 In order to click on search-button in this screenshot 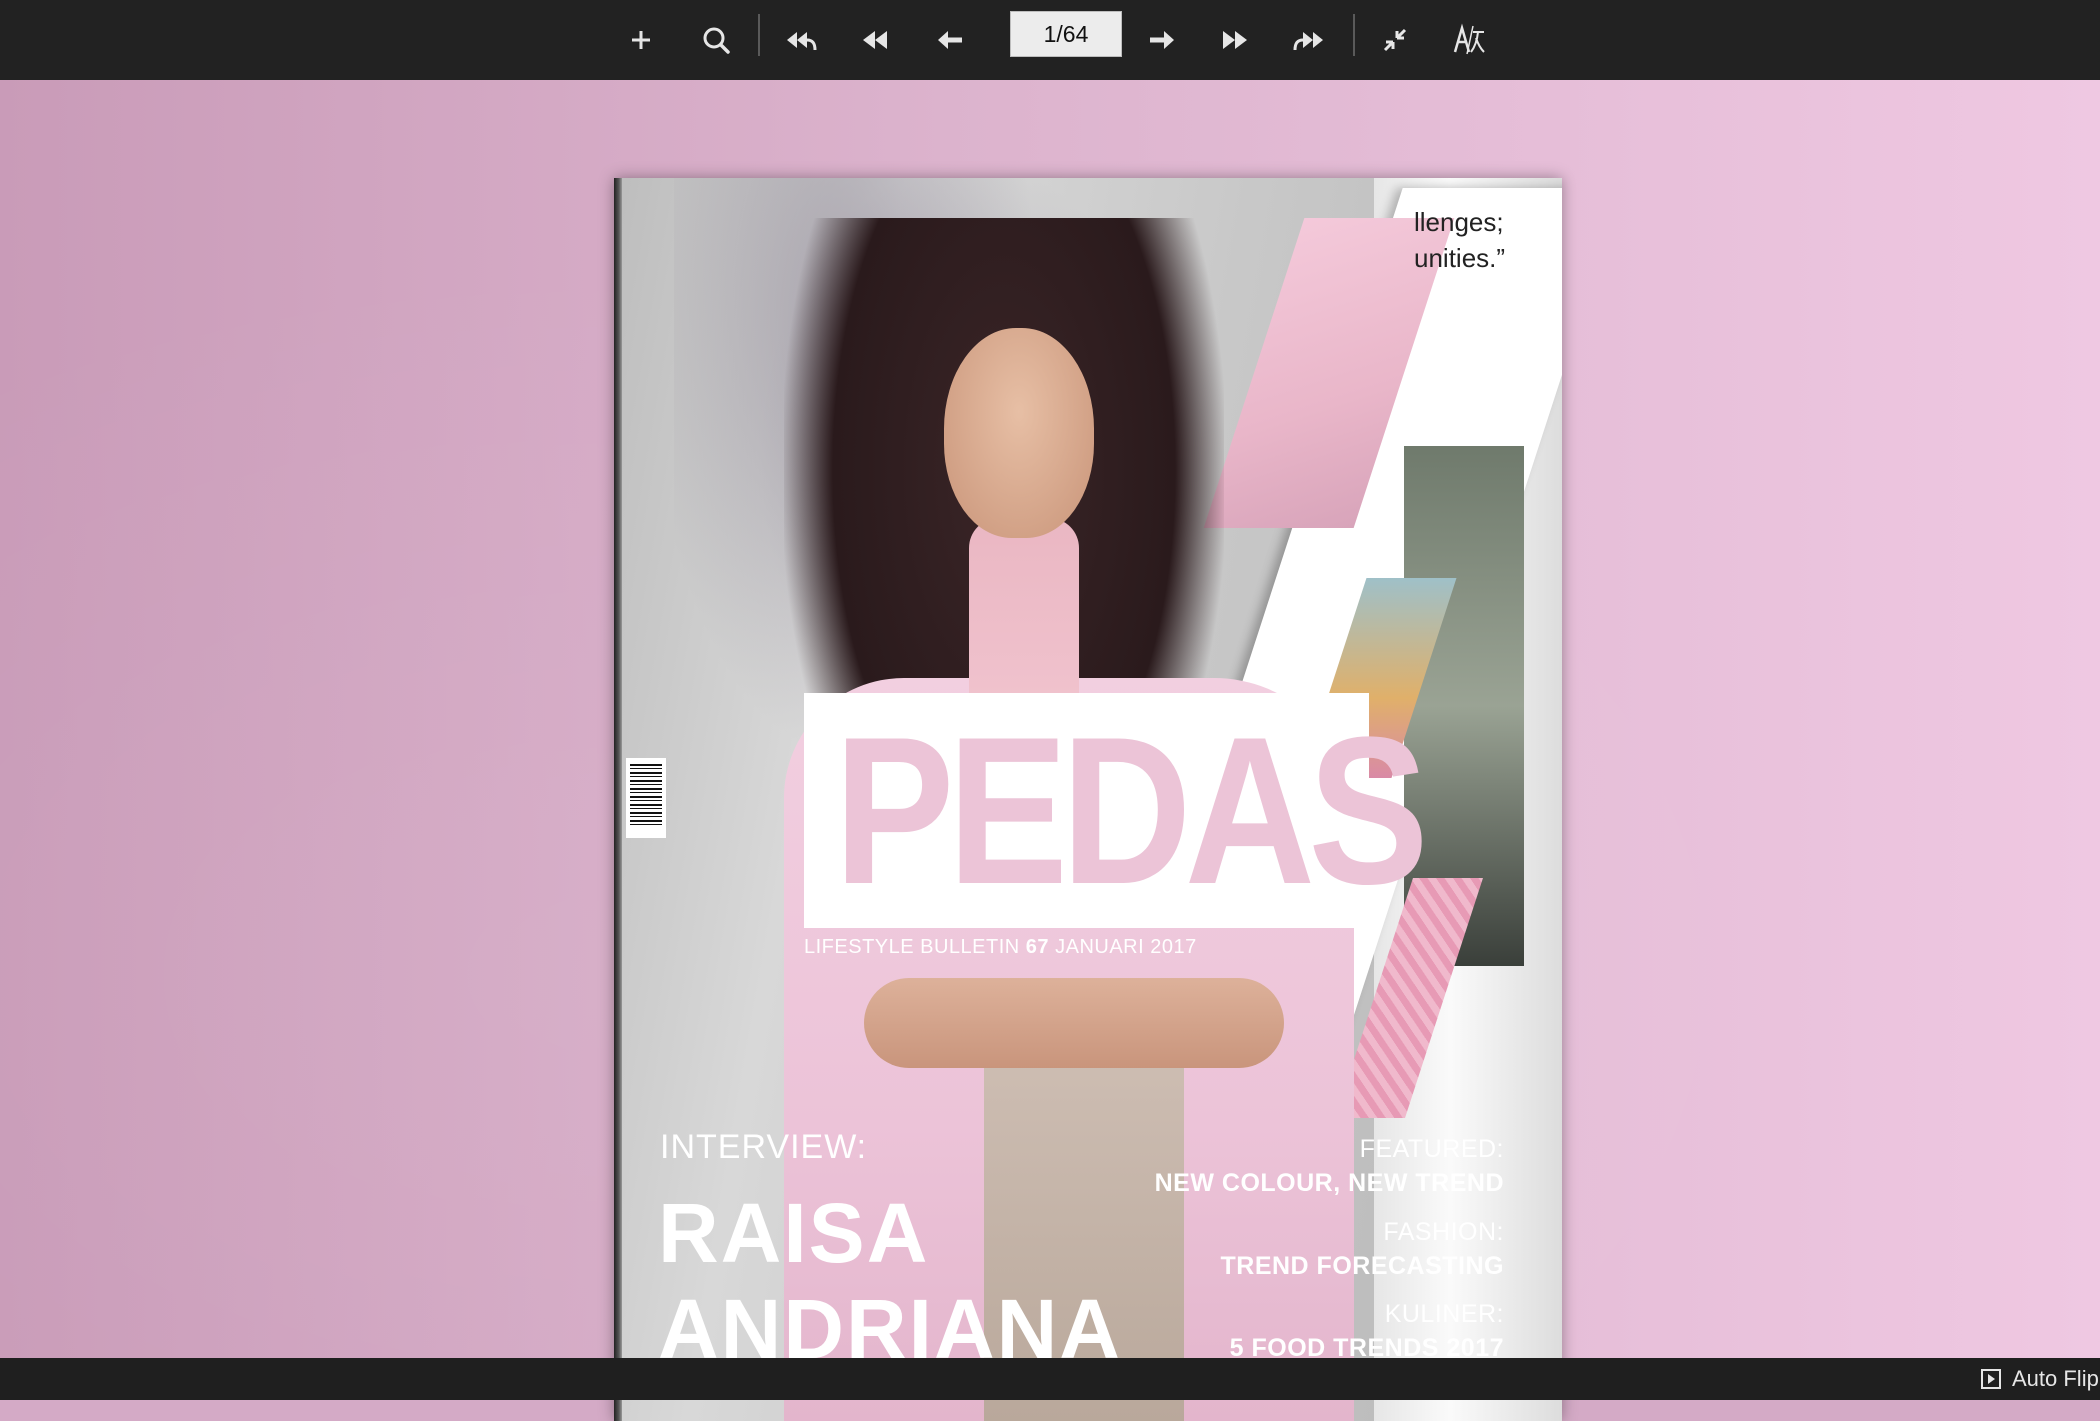, I will do `click(716, 40)`.